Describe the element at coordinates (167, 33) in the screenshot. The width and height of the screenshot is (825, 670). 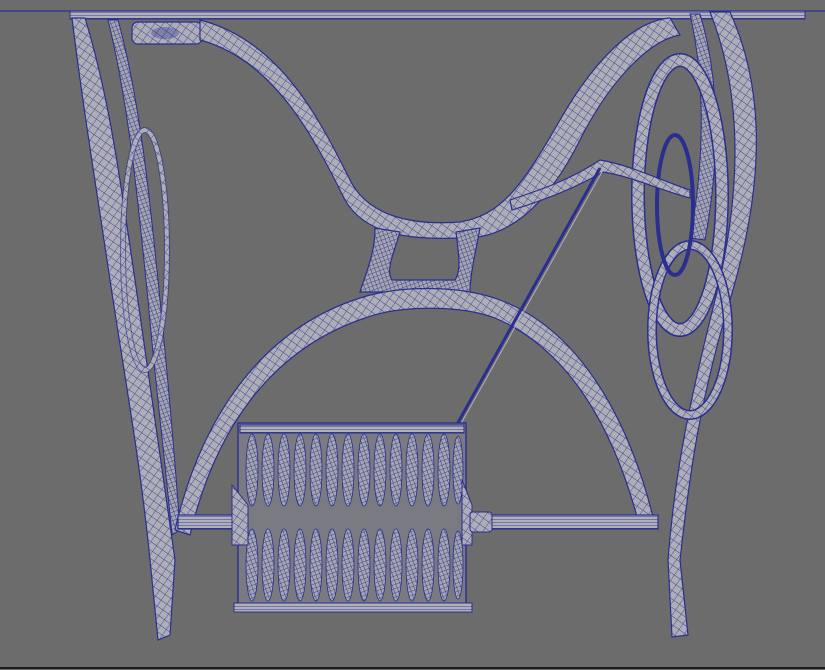
I see `top-bracket-left` at that location.